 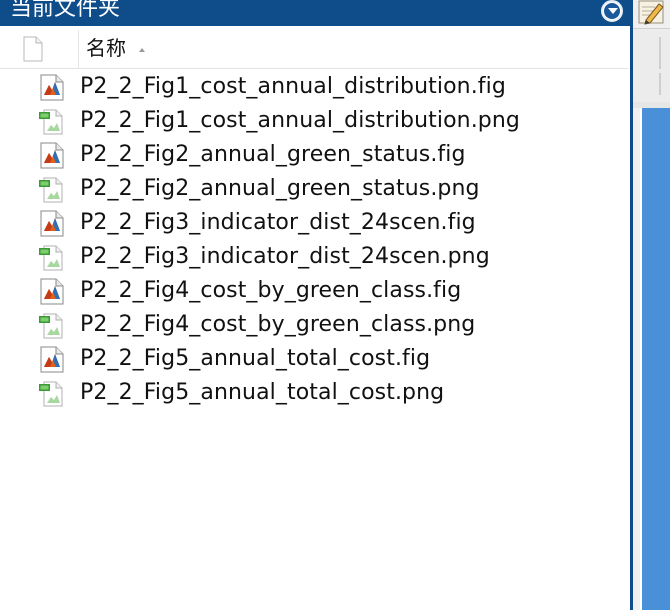 What do you see at coordinates (314, 49) in the screenshot?
I see `column-header-row: 名称` at bounding box center [314, 49].